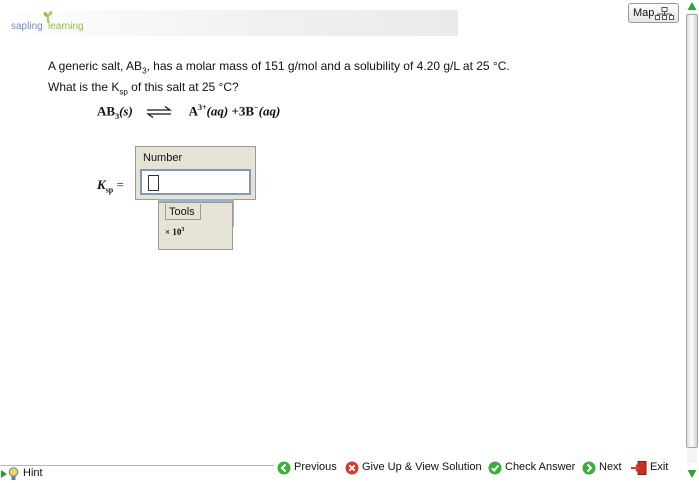 The image size is (699, 483). What do you see at coordinates (195, 226) in the screenshot?
I see `tools-panel: Tools × 103` at bounding box center [195, 226].